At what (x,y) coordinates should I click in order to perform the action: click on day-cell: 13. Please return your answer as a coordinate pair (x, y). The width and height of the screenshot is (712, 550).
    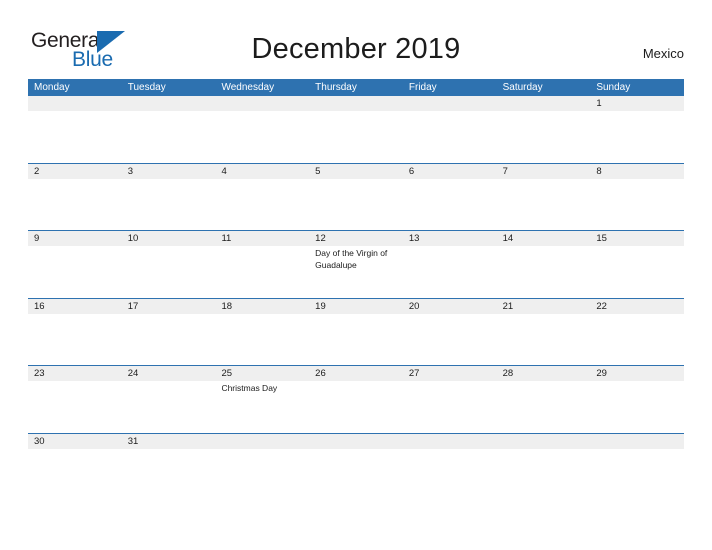
    Looking at the image, I should click on (450, 264).